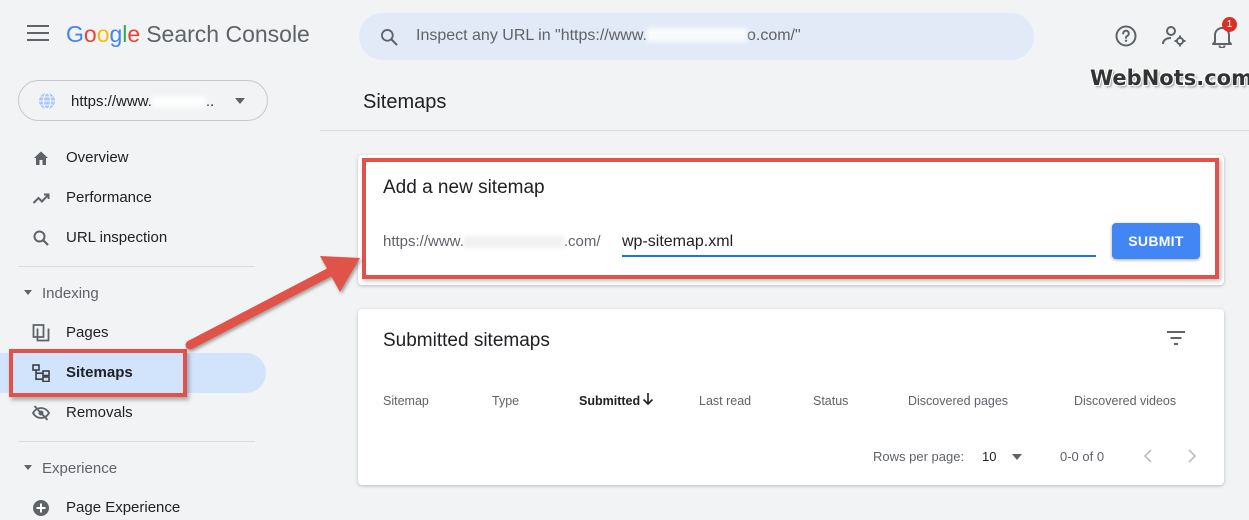  What do you see at coordinates (859, 243) in the screenshot?
I see `sitemap-url-input` at bounding box center [859, 243].